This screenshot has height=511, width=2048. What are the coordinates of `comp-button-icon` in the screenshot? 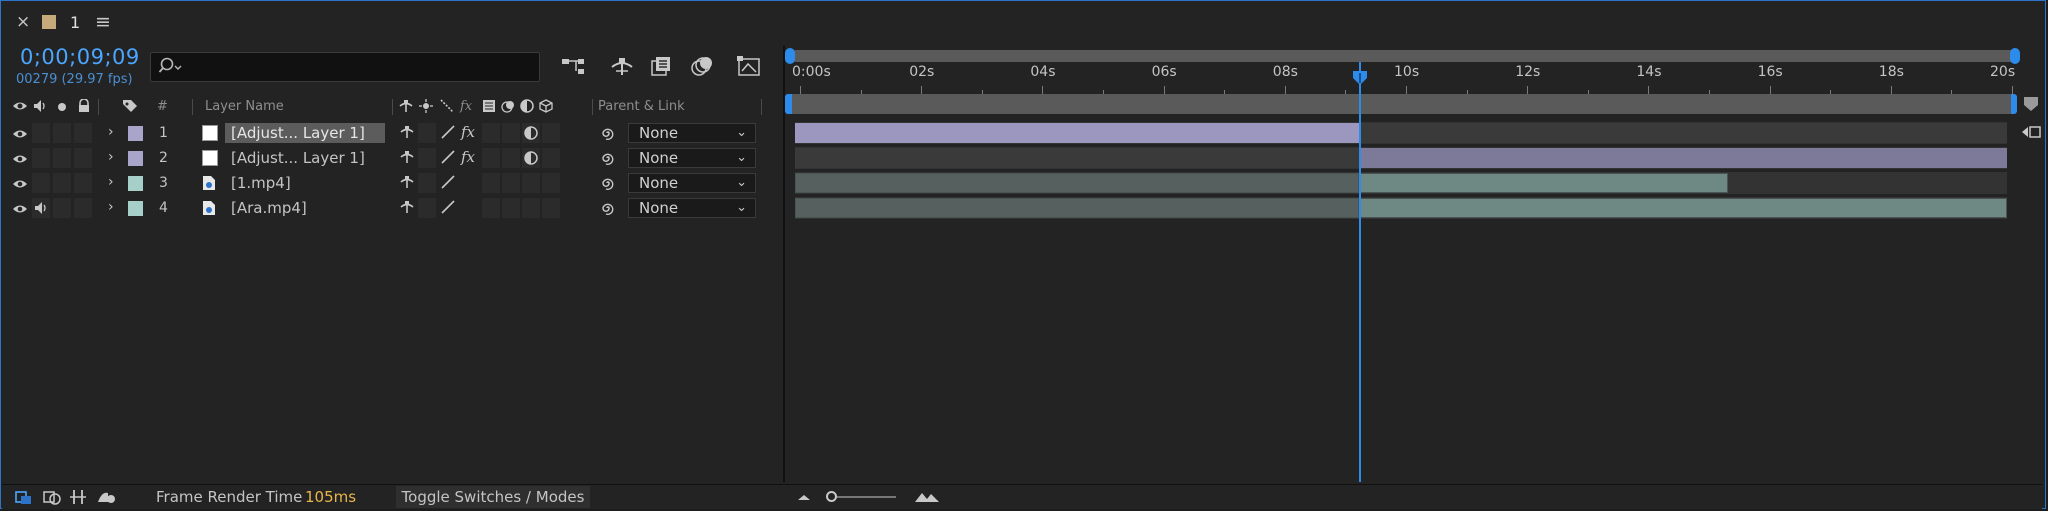 It's located at (2031, 134).